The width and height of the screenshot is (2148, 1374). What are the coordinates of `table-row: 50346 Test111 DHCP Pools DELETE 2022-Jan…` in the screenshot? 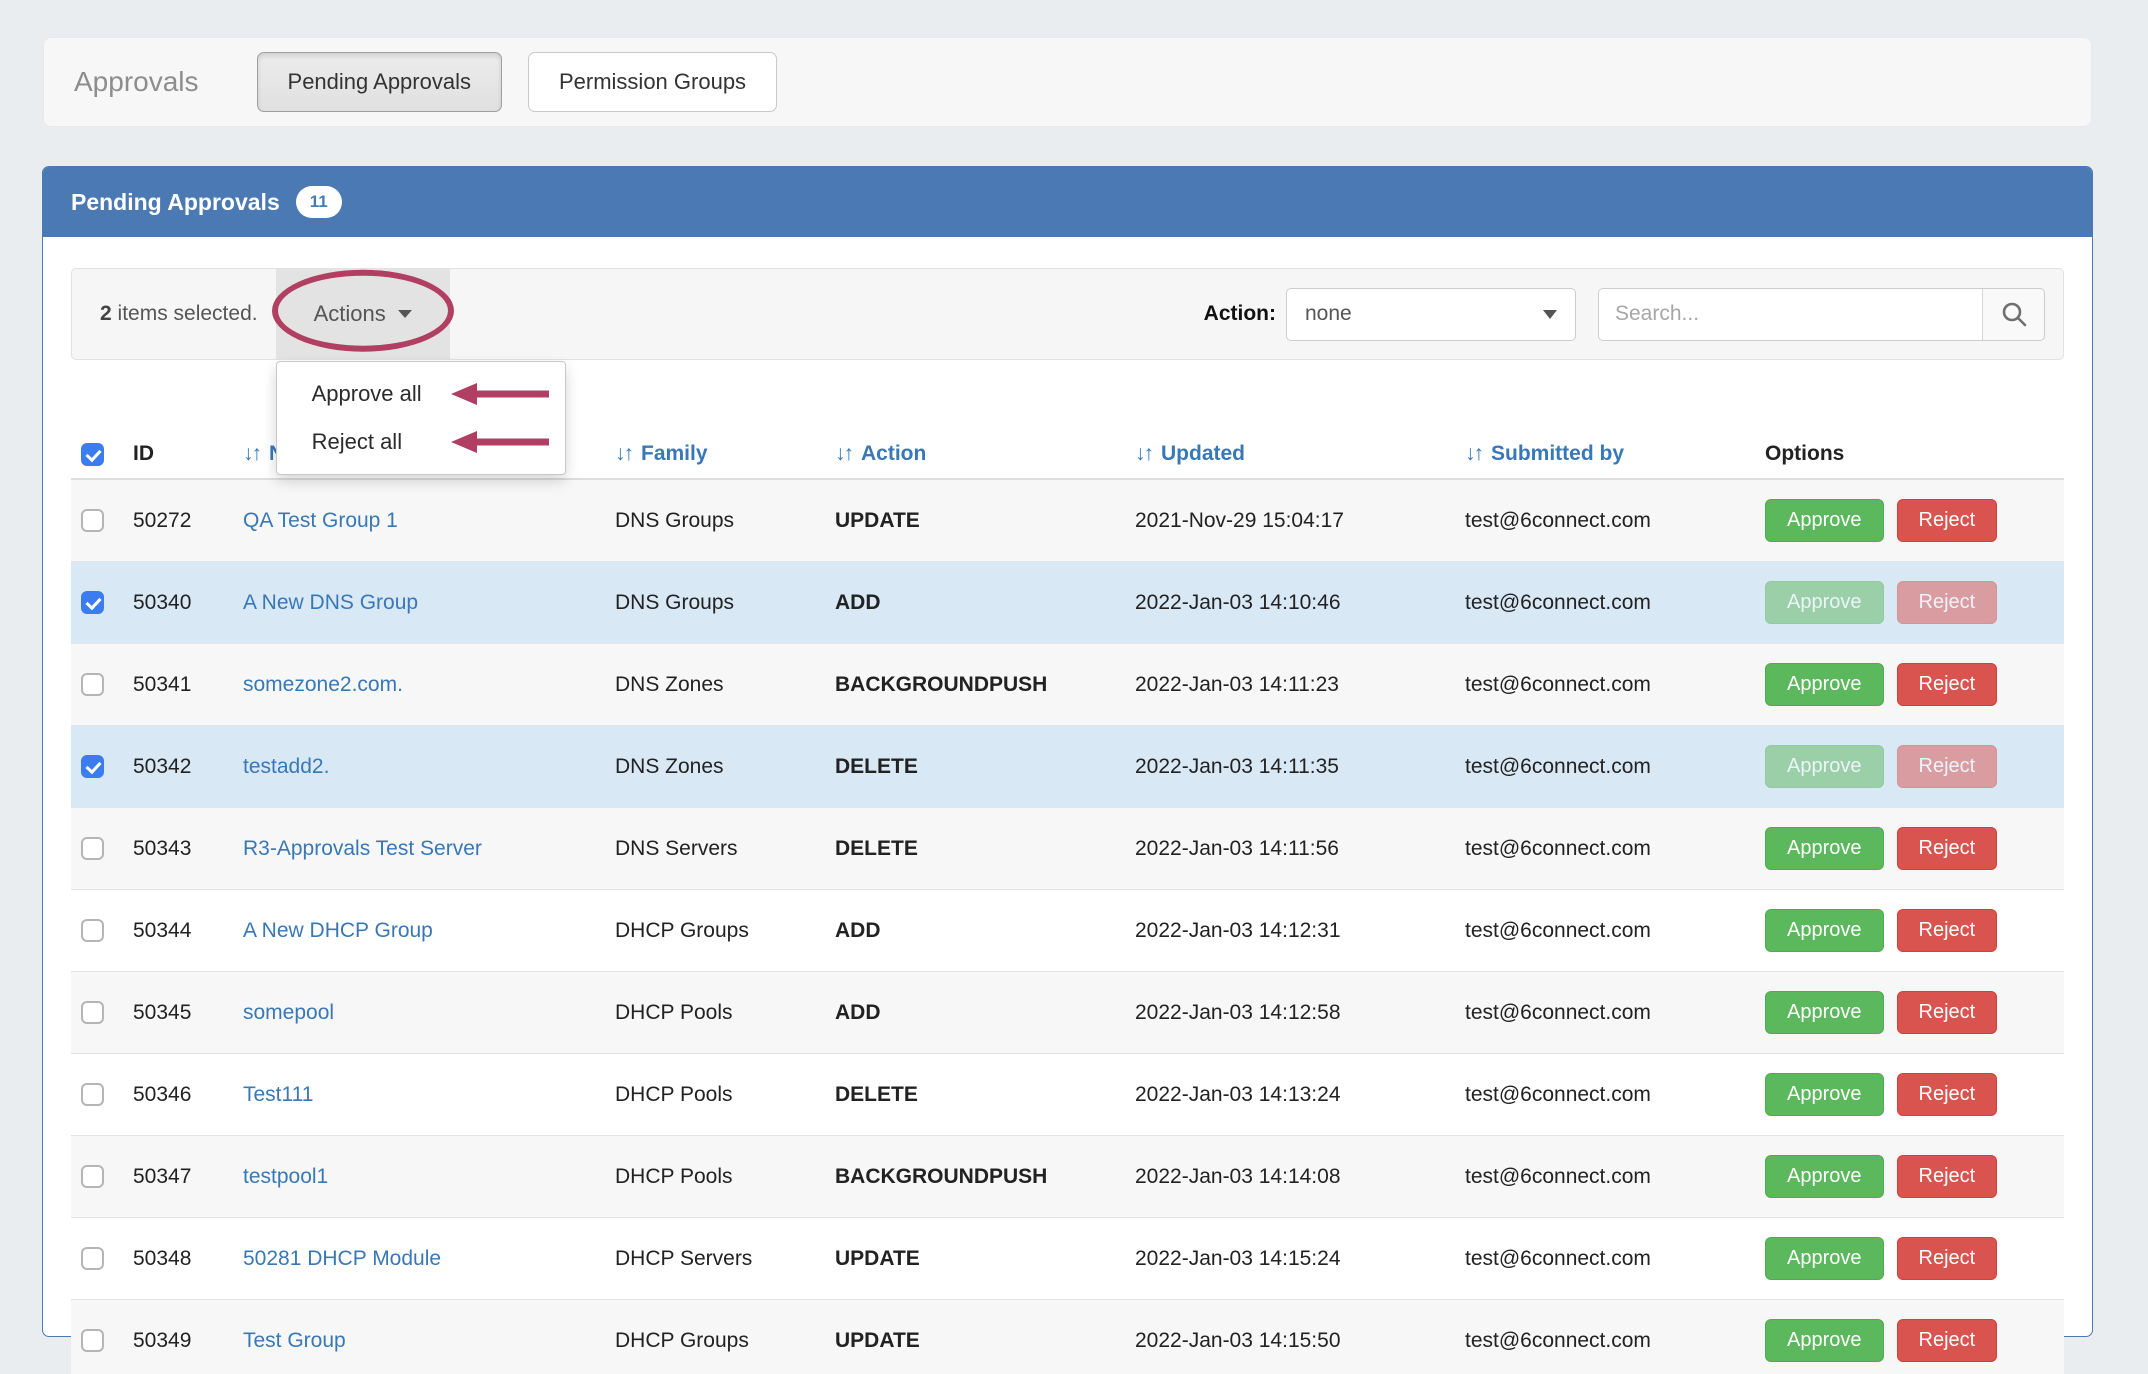 It's located at (1067, 1094).